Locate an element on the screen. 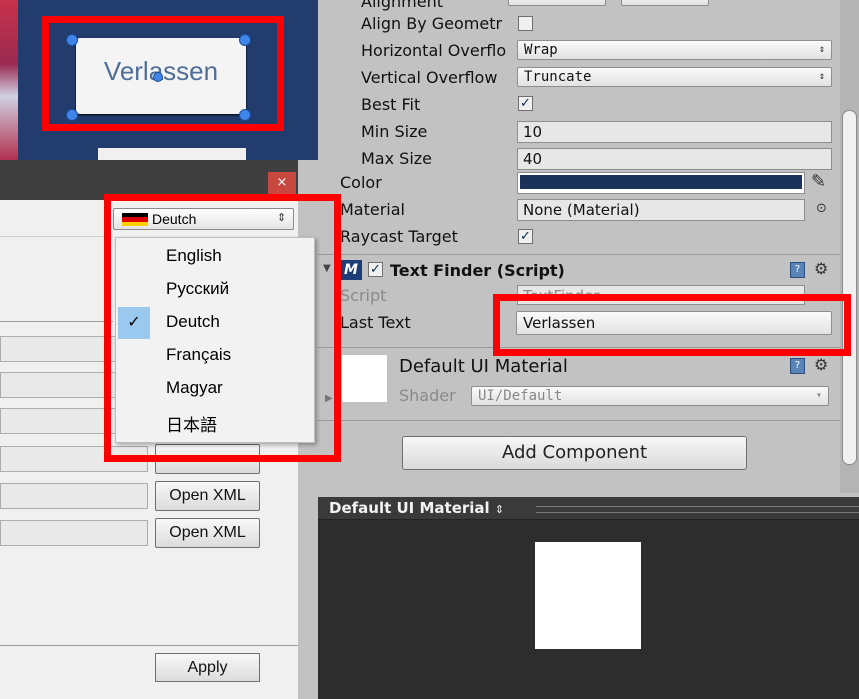 The height and width of the screenshot is (699, 859). vertical-overflow-select: Truncate ⇕ is located at coordinates (674, 77).